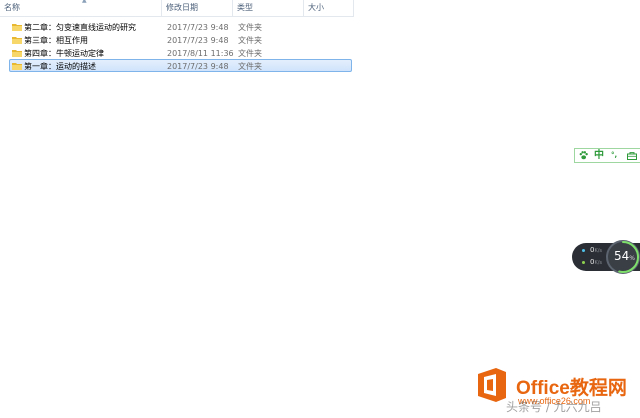  I want to click on file-modified: 2017/7/23 9:48, so click(198, 66).